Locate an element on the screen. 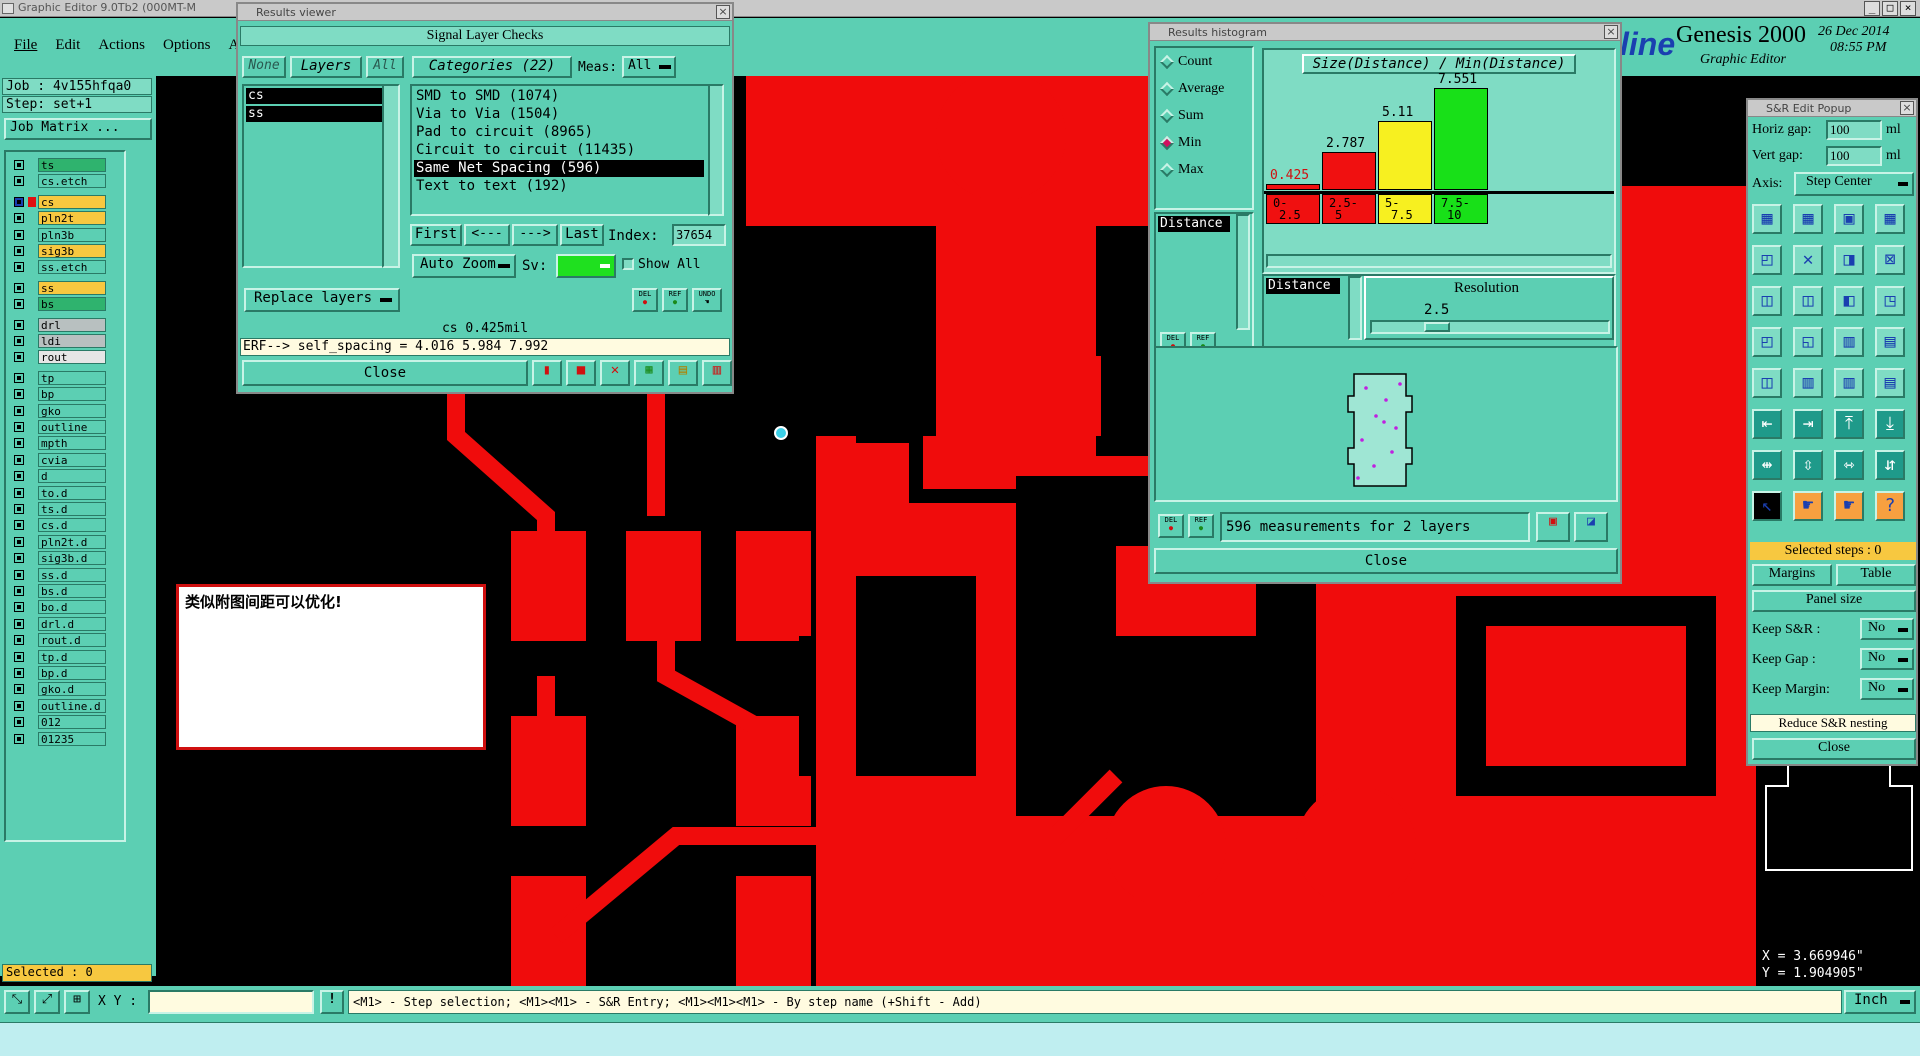  layer-row-rout-d: rout.d is located at coordinates (58, 640).